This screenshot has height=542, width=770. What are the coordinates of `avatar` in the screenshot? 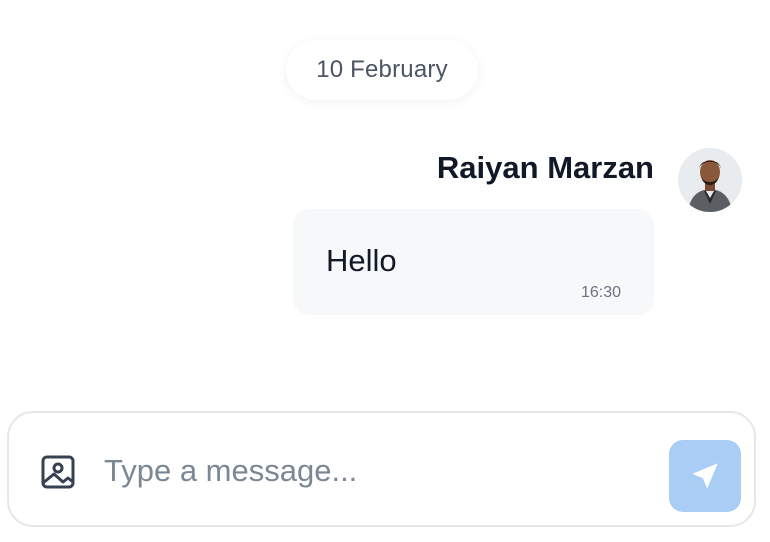 It's located at (710, 180).